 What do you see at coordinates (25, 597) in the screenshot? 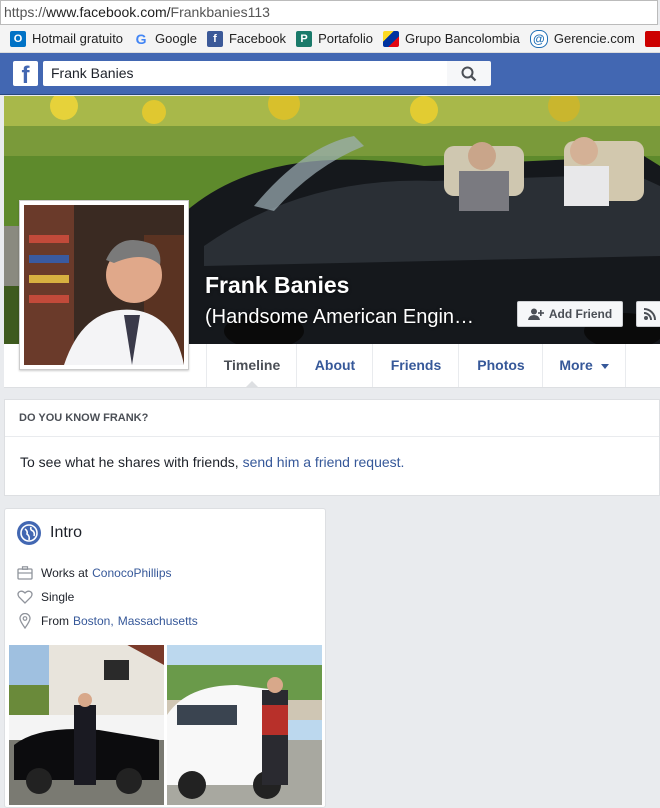
I see `heart-icon` at bounding box center [25, 597].